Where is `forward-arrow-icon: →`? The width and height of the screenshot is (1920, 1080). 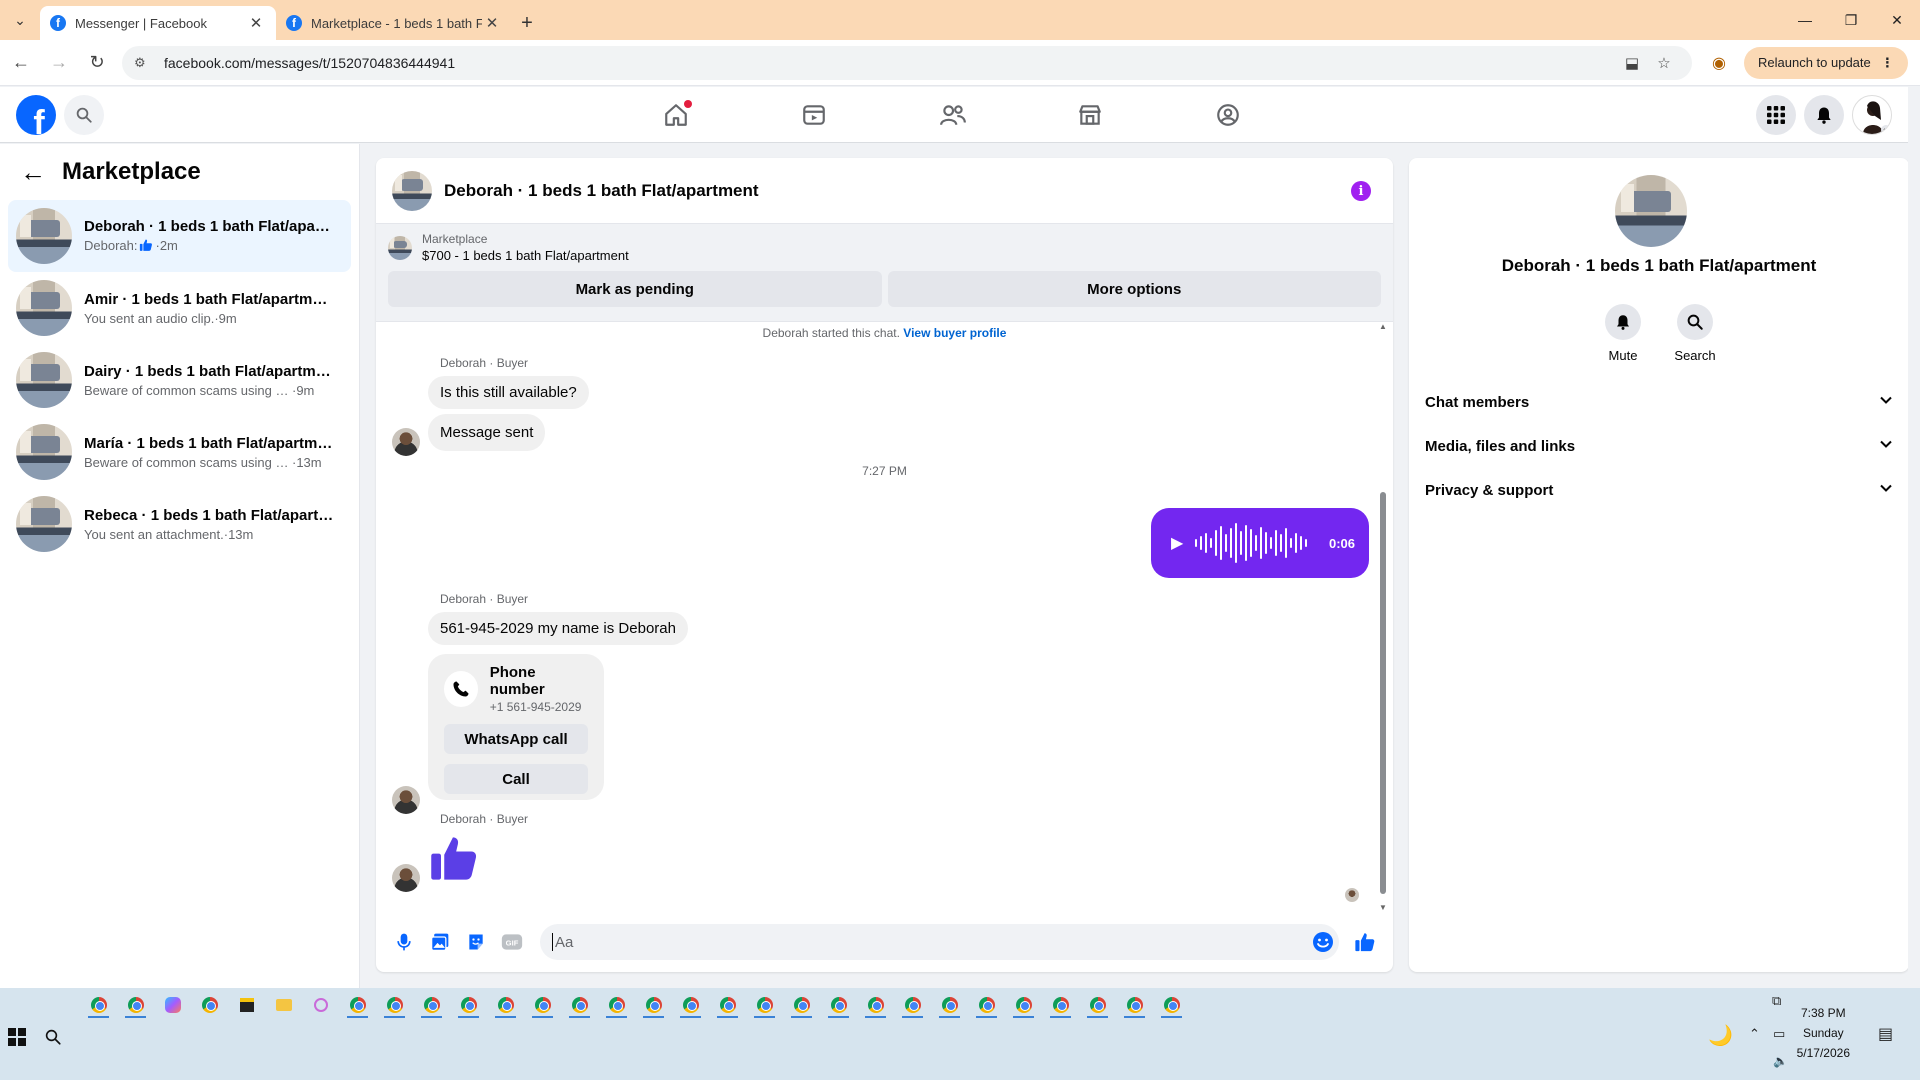 forward-arrow-icon: → is located at coordinates (59, 63).